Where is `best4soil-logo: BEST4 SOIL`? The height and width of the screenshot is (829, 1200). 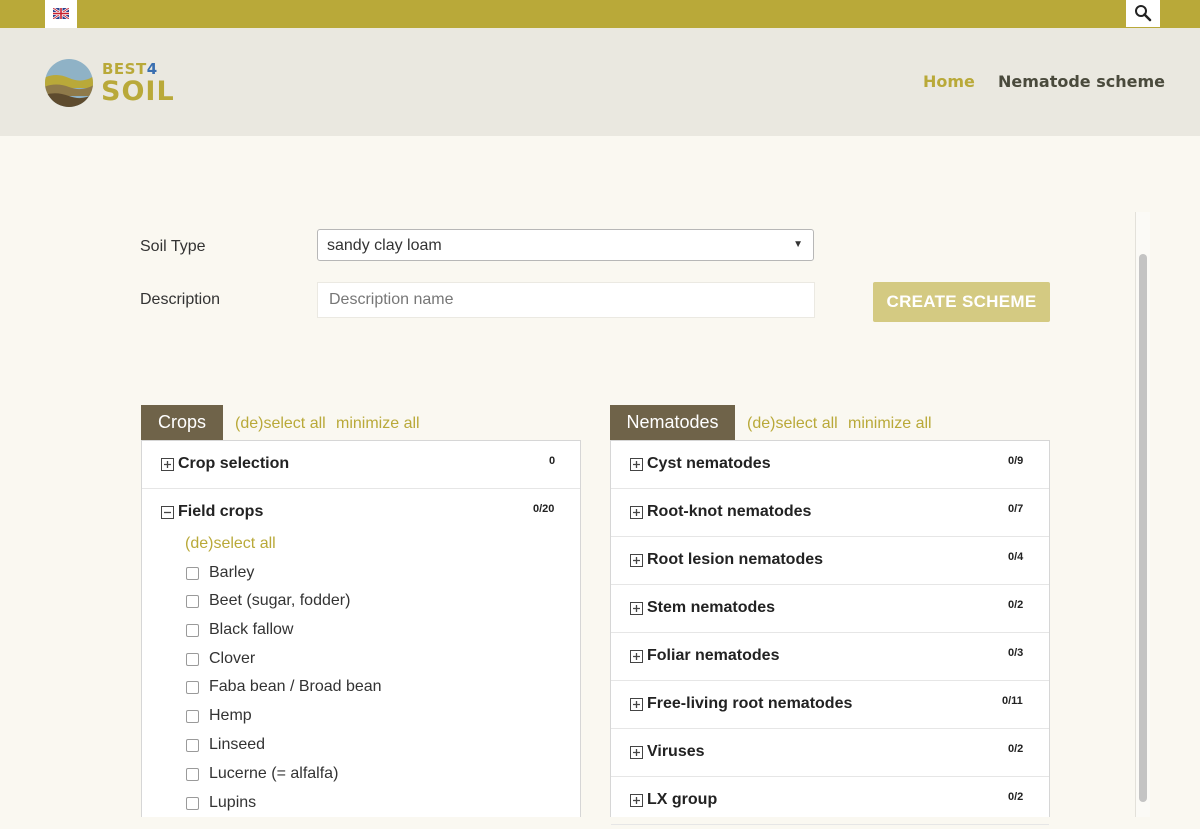
best4soil-logo: BEST4 SOIL is located at coordinates (109, 85).